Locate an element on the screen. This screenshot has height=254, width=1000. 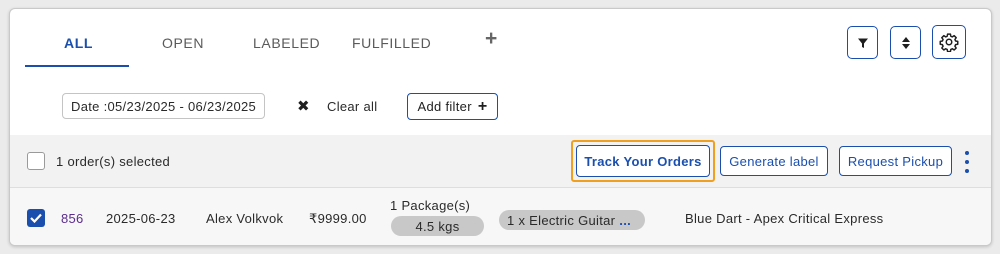
sort-icon is located at coordinates (905, 42).